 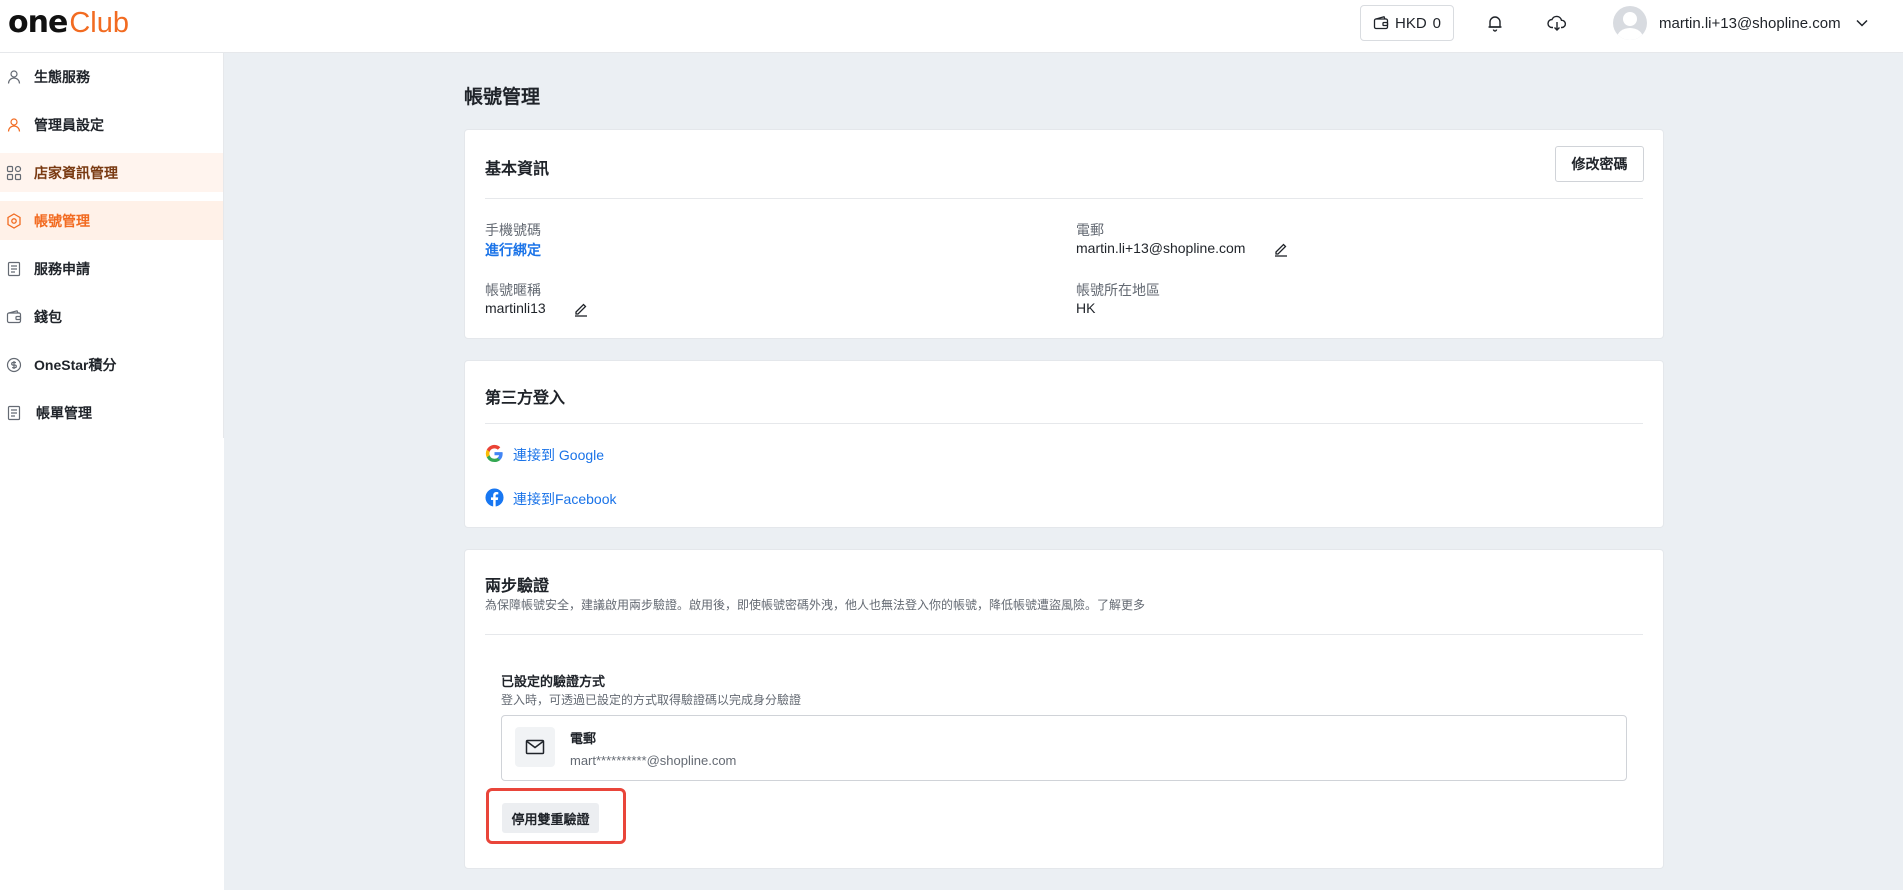 I want to click on method-name: 電郵, so click(x=583, y=738).